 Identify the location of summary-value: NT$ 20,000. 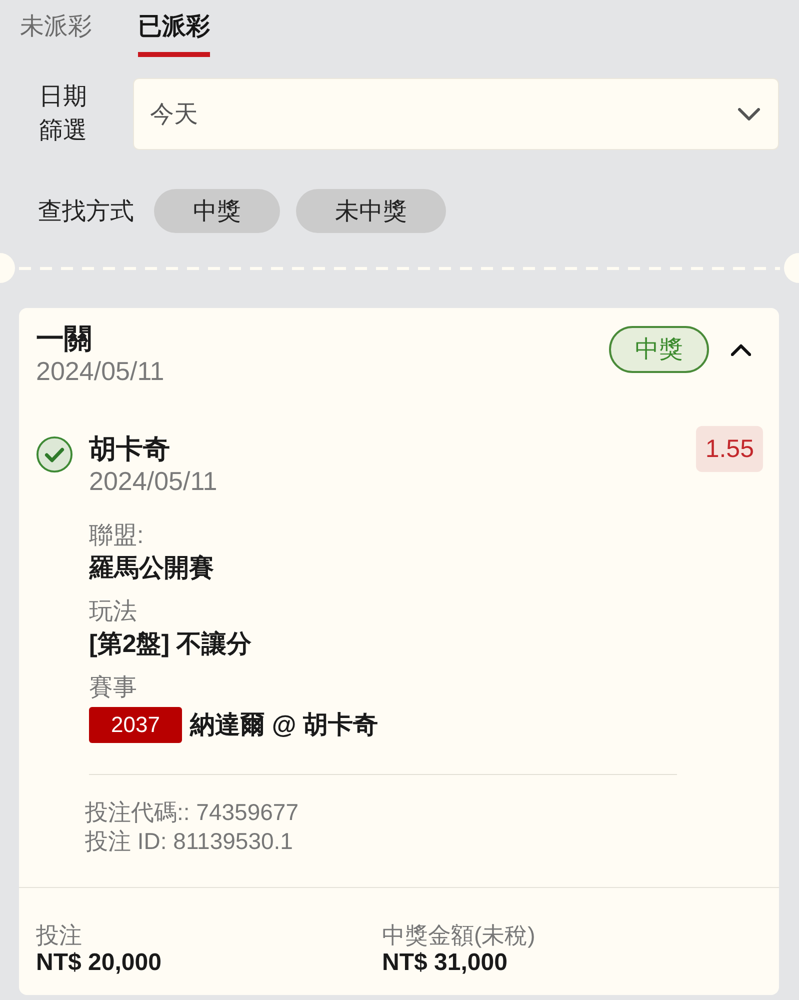
(99, 963).